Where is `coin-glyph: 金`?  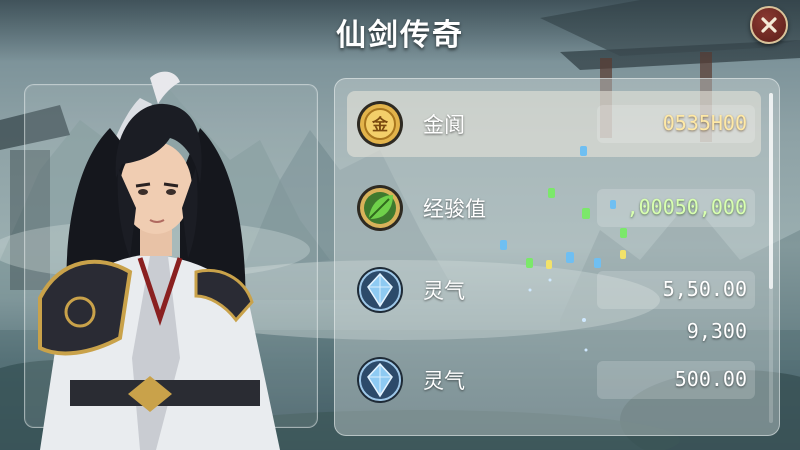
coin-glyph: 金 is located at coordinates (380, 124).